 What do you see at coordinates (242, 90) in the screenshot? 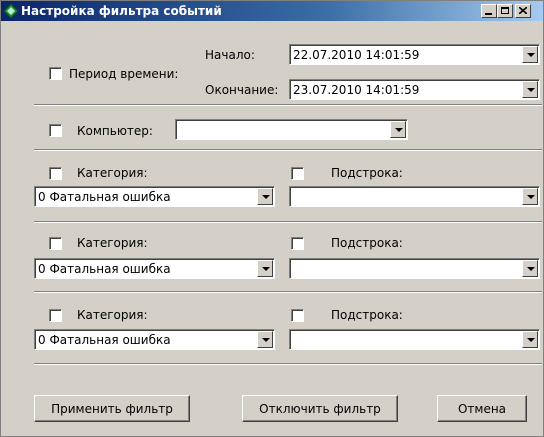
I see `end-label: Окончание:` at bounding box center [242, 90].